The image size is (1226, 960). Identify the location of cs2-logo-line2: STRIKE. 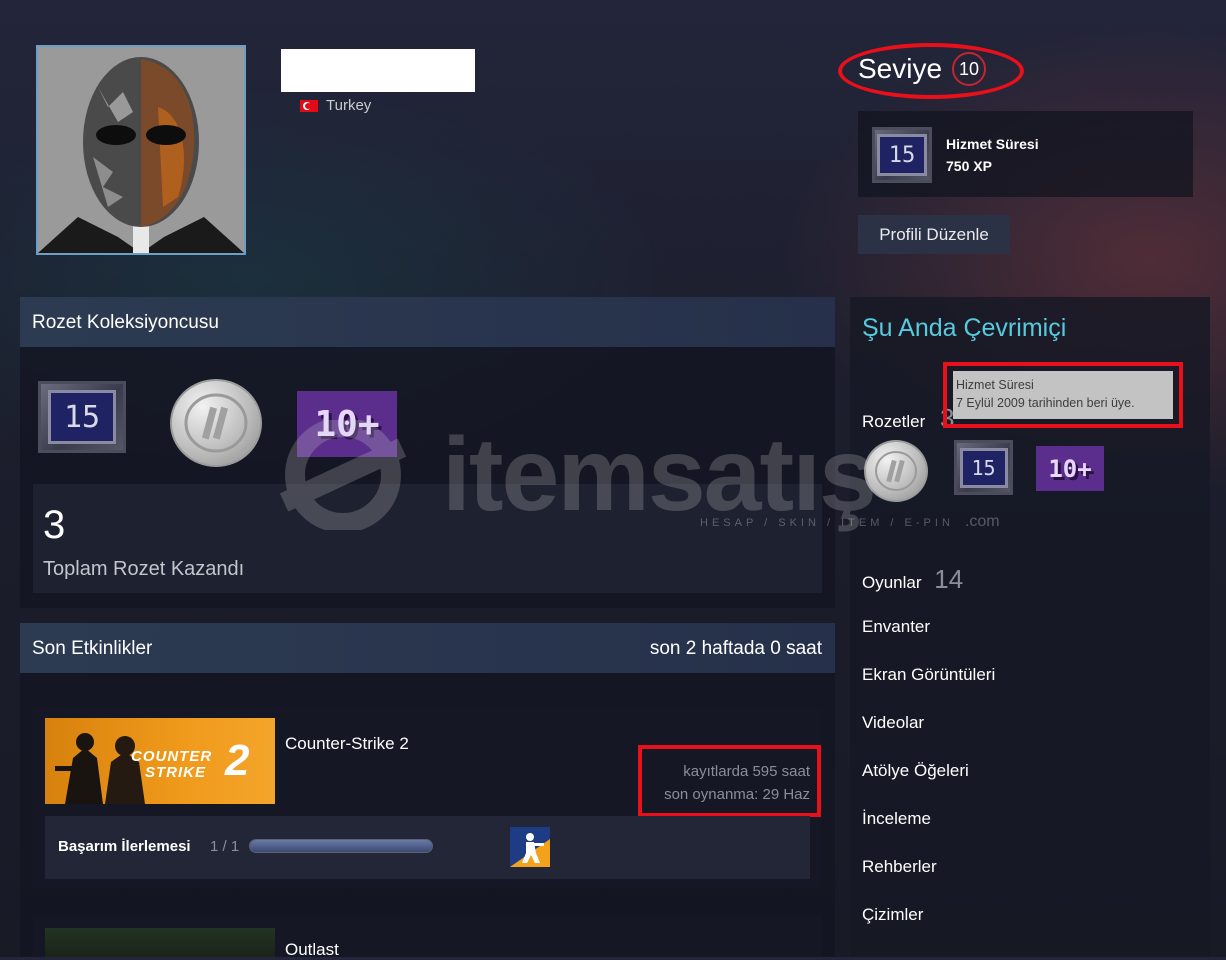
(176, 772).